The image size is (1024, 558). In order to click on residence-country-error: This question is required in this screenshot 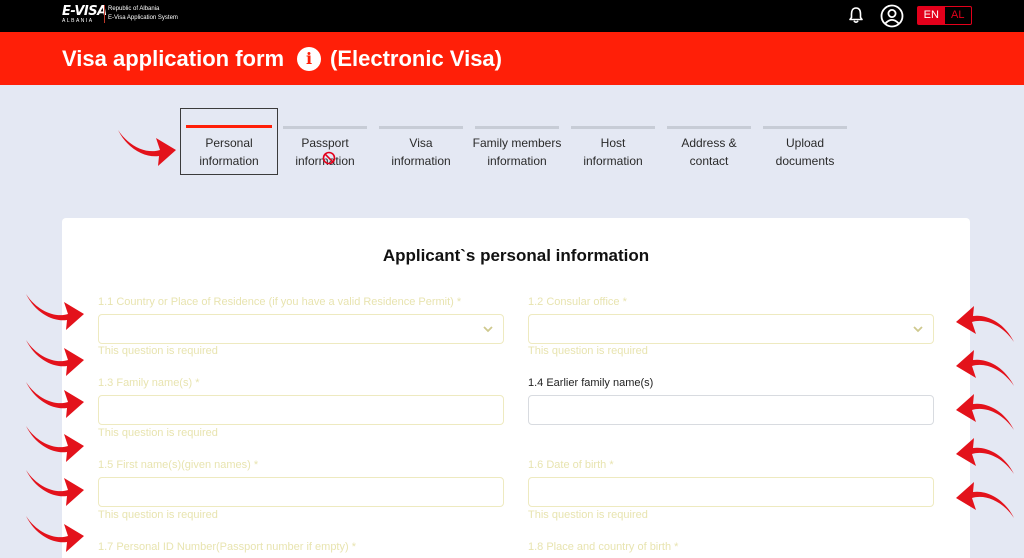, I will do `click(158, 351)`.